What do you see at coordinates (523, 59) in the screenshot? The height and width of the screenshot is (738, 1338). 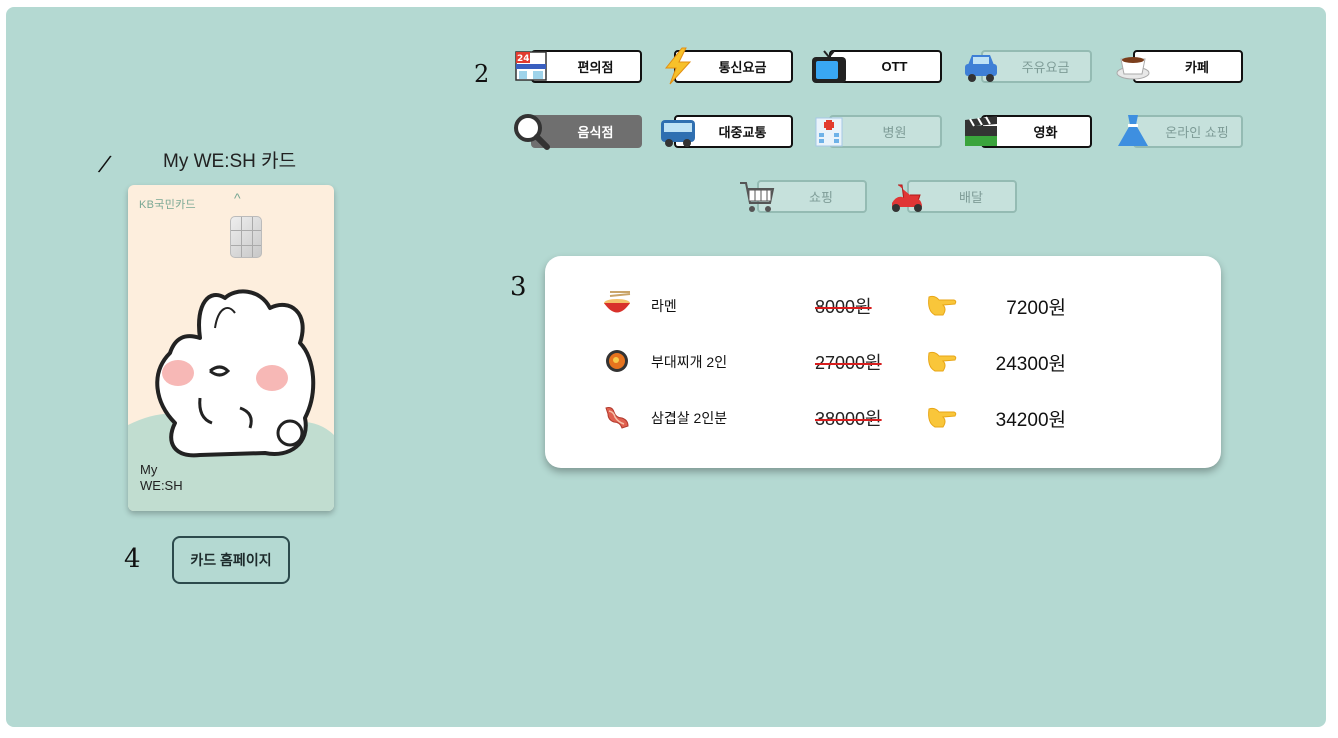 I see `svg-text: 24` at bounding box center [523, 59].